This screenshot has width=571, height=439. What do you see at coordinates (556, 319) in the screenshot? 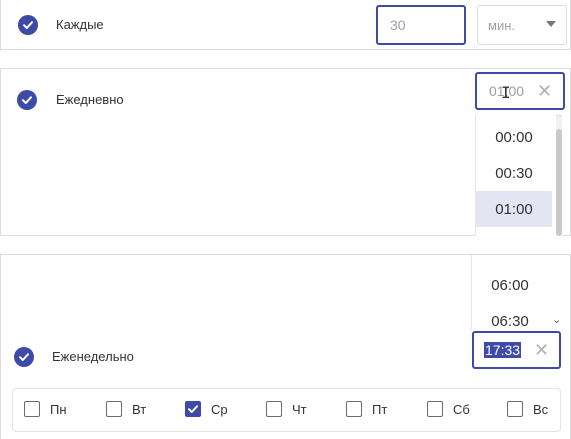
I see `chevron-down-icon: ⌄` at bounding box center [556, 319].